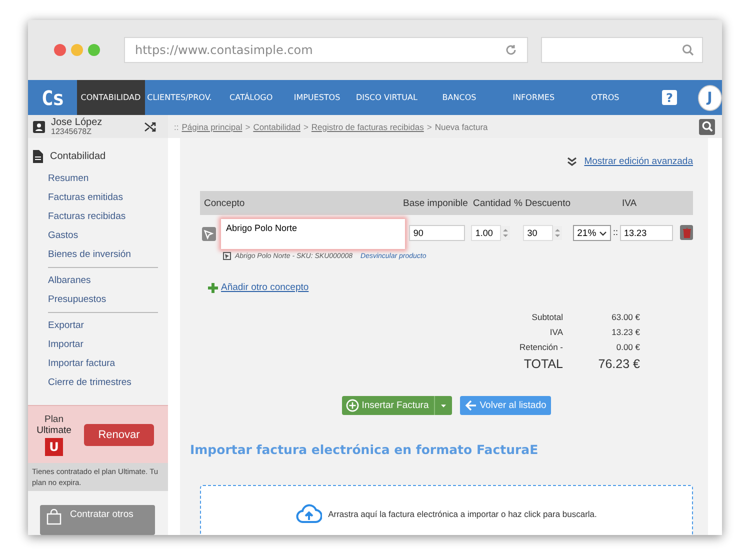 The width and height of the screenshot is (750, 552). I want to click on other-products-button: Contratar otros, so click(97, 520).